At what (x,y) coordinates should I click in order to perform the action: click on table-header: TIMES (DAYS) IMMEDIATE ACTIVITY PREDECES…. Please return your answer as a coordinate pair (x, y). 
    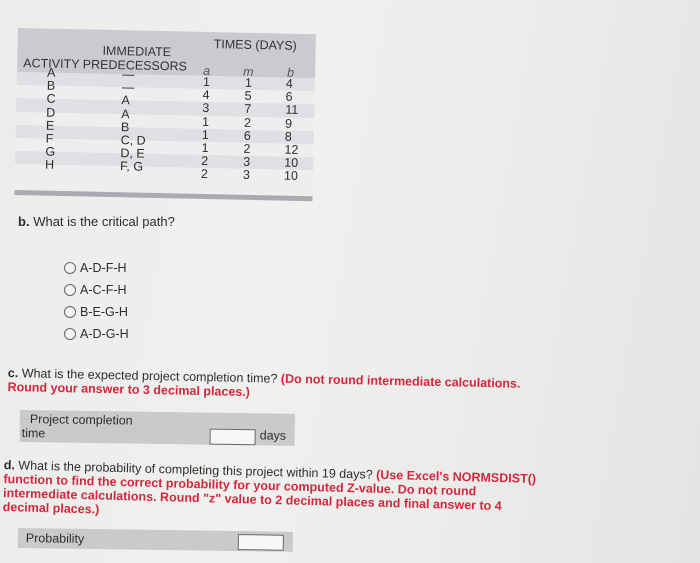
    Looking at the image, I should click on (166, 54).